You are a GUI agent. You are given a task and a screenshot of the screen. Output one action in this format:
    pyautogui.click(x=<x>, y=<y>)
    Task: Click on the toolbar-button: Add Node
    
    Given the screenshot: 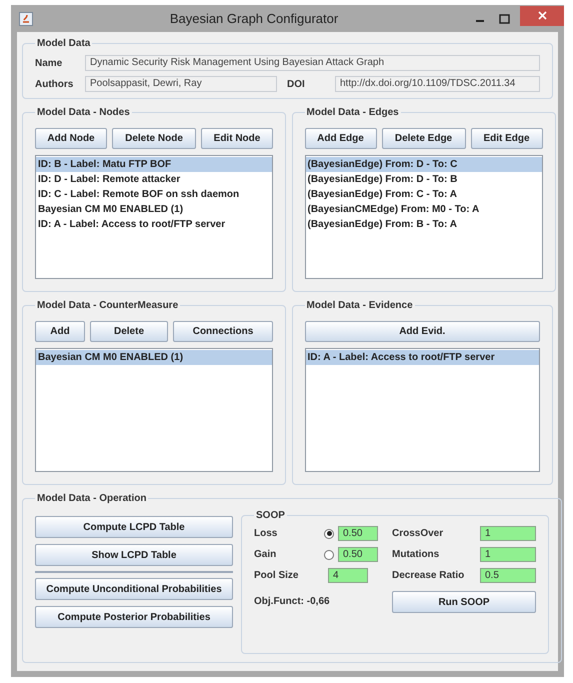 What is the action you would take?
    pyautogui.click(x=71, y=138)
    